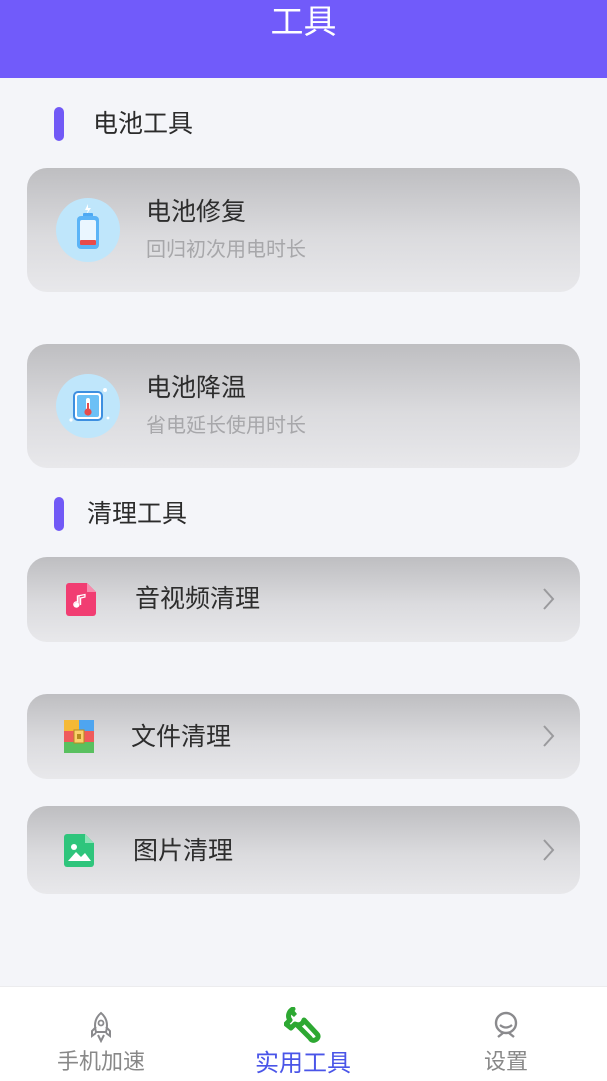 Image resolution: width=607 pixels, height=1081 pixels. I want to click on nav-label: 手机加速, so click(100, 1062).